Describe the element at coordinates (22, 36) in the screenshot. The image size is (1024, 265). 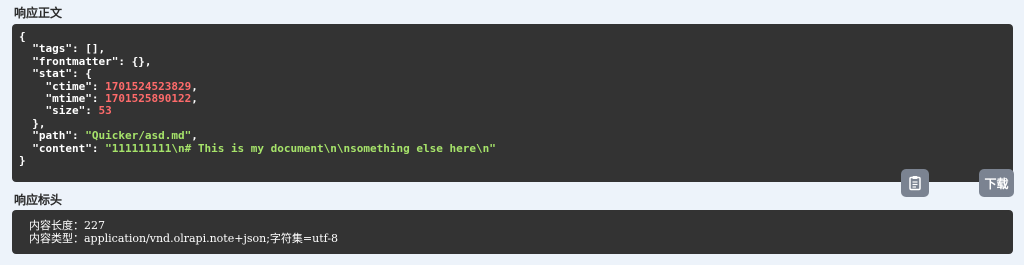
I see `json-open-brace: {` at that location.